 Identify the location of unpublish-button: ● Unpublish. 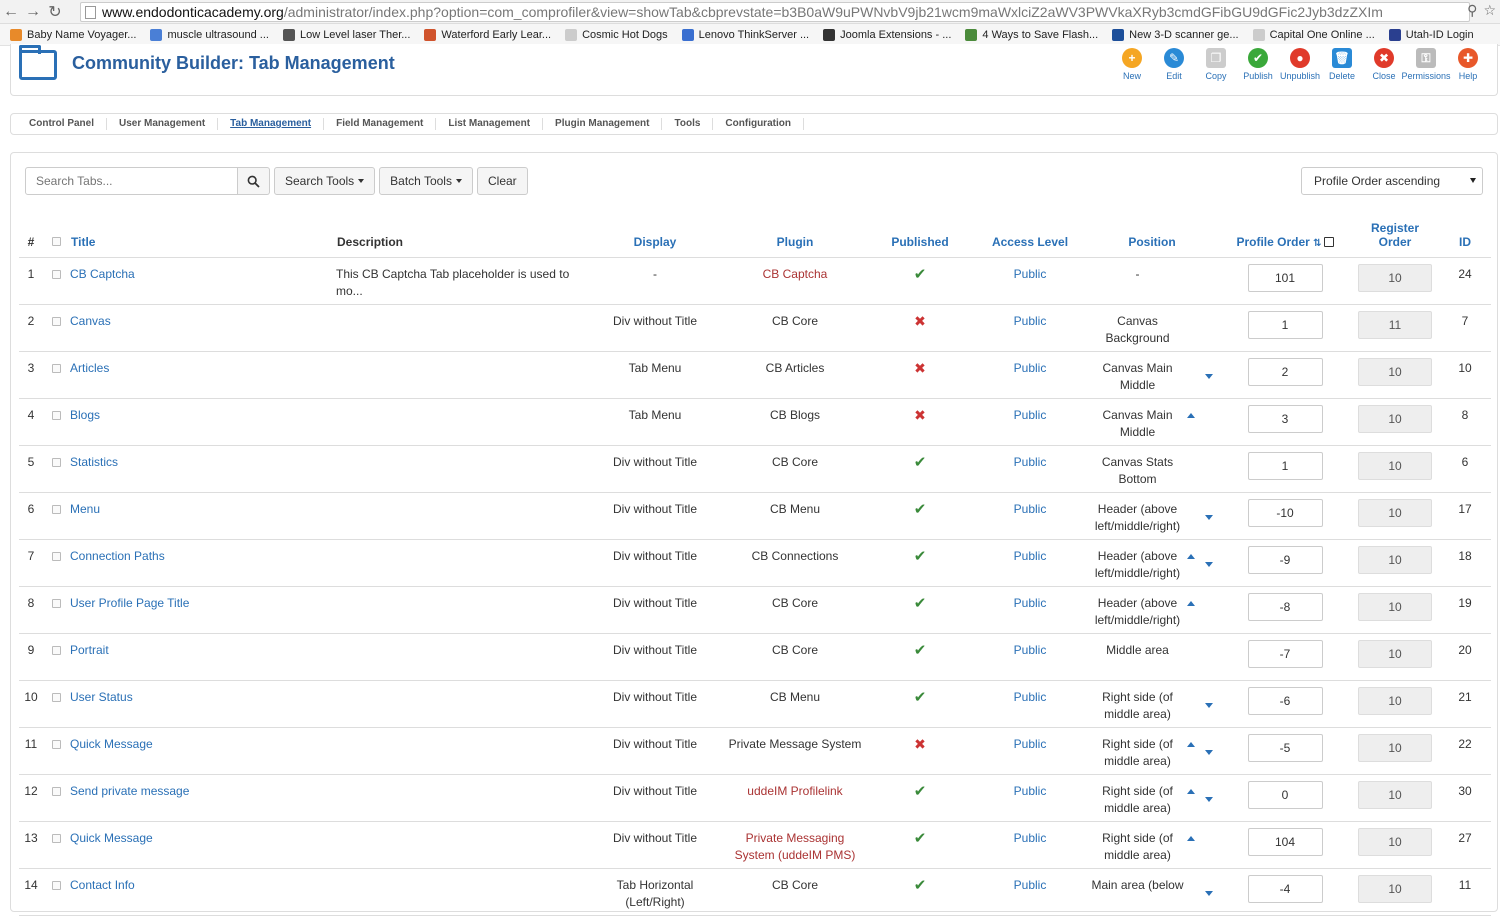
(1300, 64).